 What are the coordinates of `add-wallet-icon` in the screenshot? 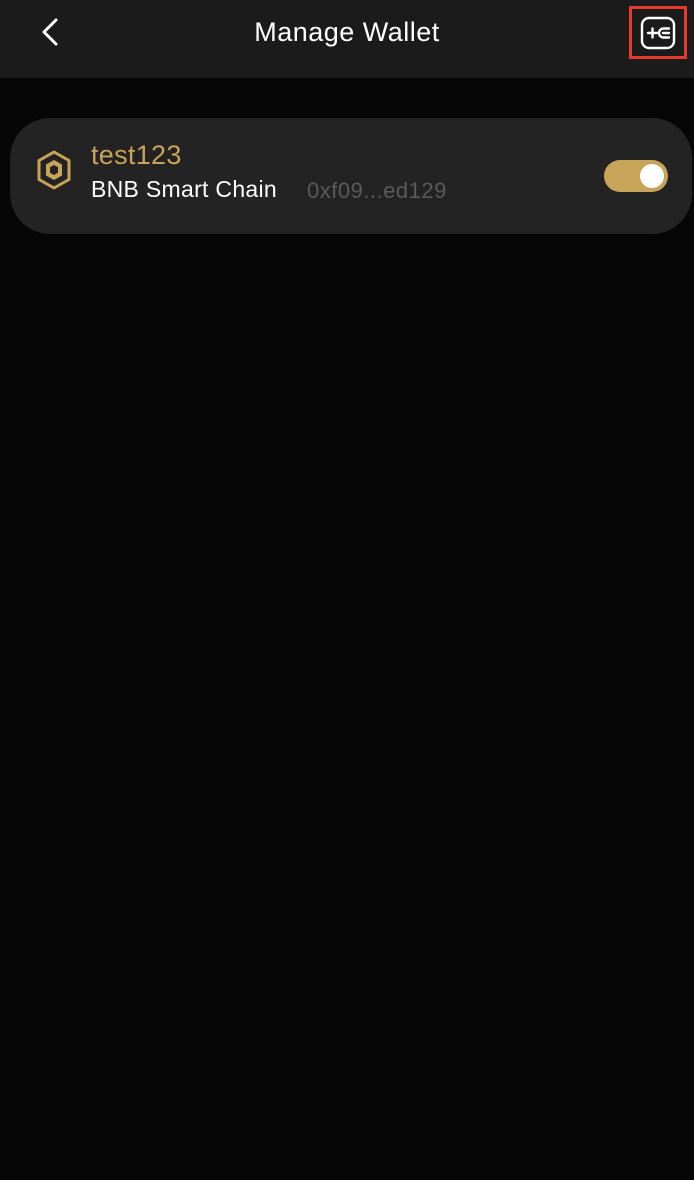 It's located at (658, 32).